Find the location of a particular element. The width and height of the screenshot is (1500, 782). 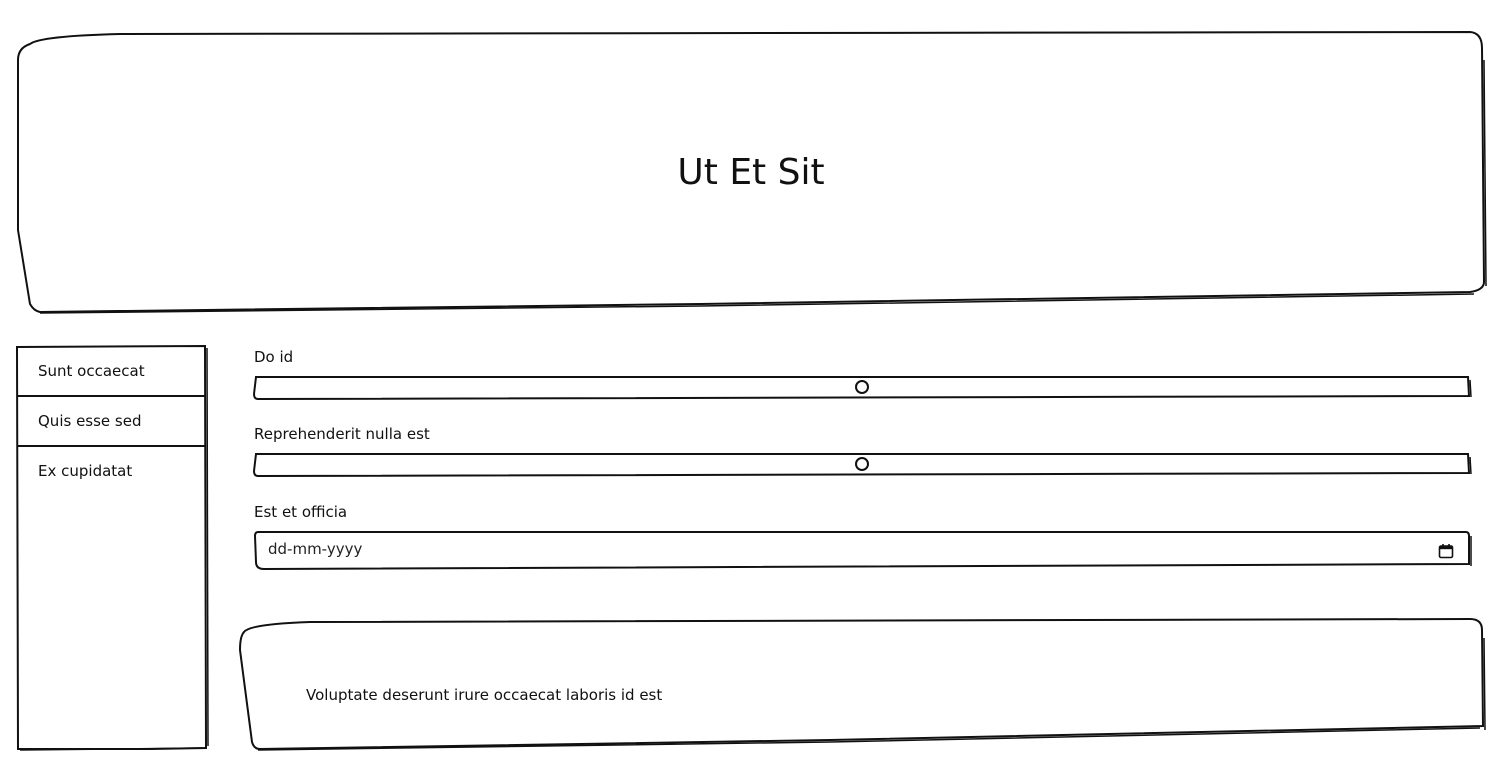

slider-thumb-reprehenderit is located at coordinates (862, 464).